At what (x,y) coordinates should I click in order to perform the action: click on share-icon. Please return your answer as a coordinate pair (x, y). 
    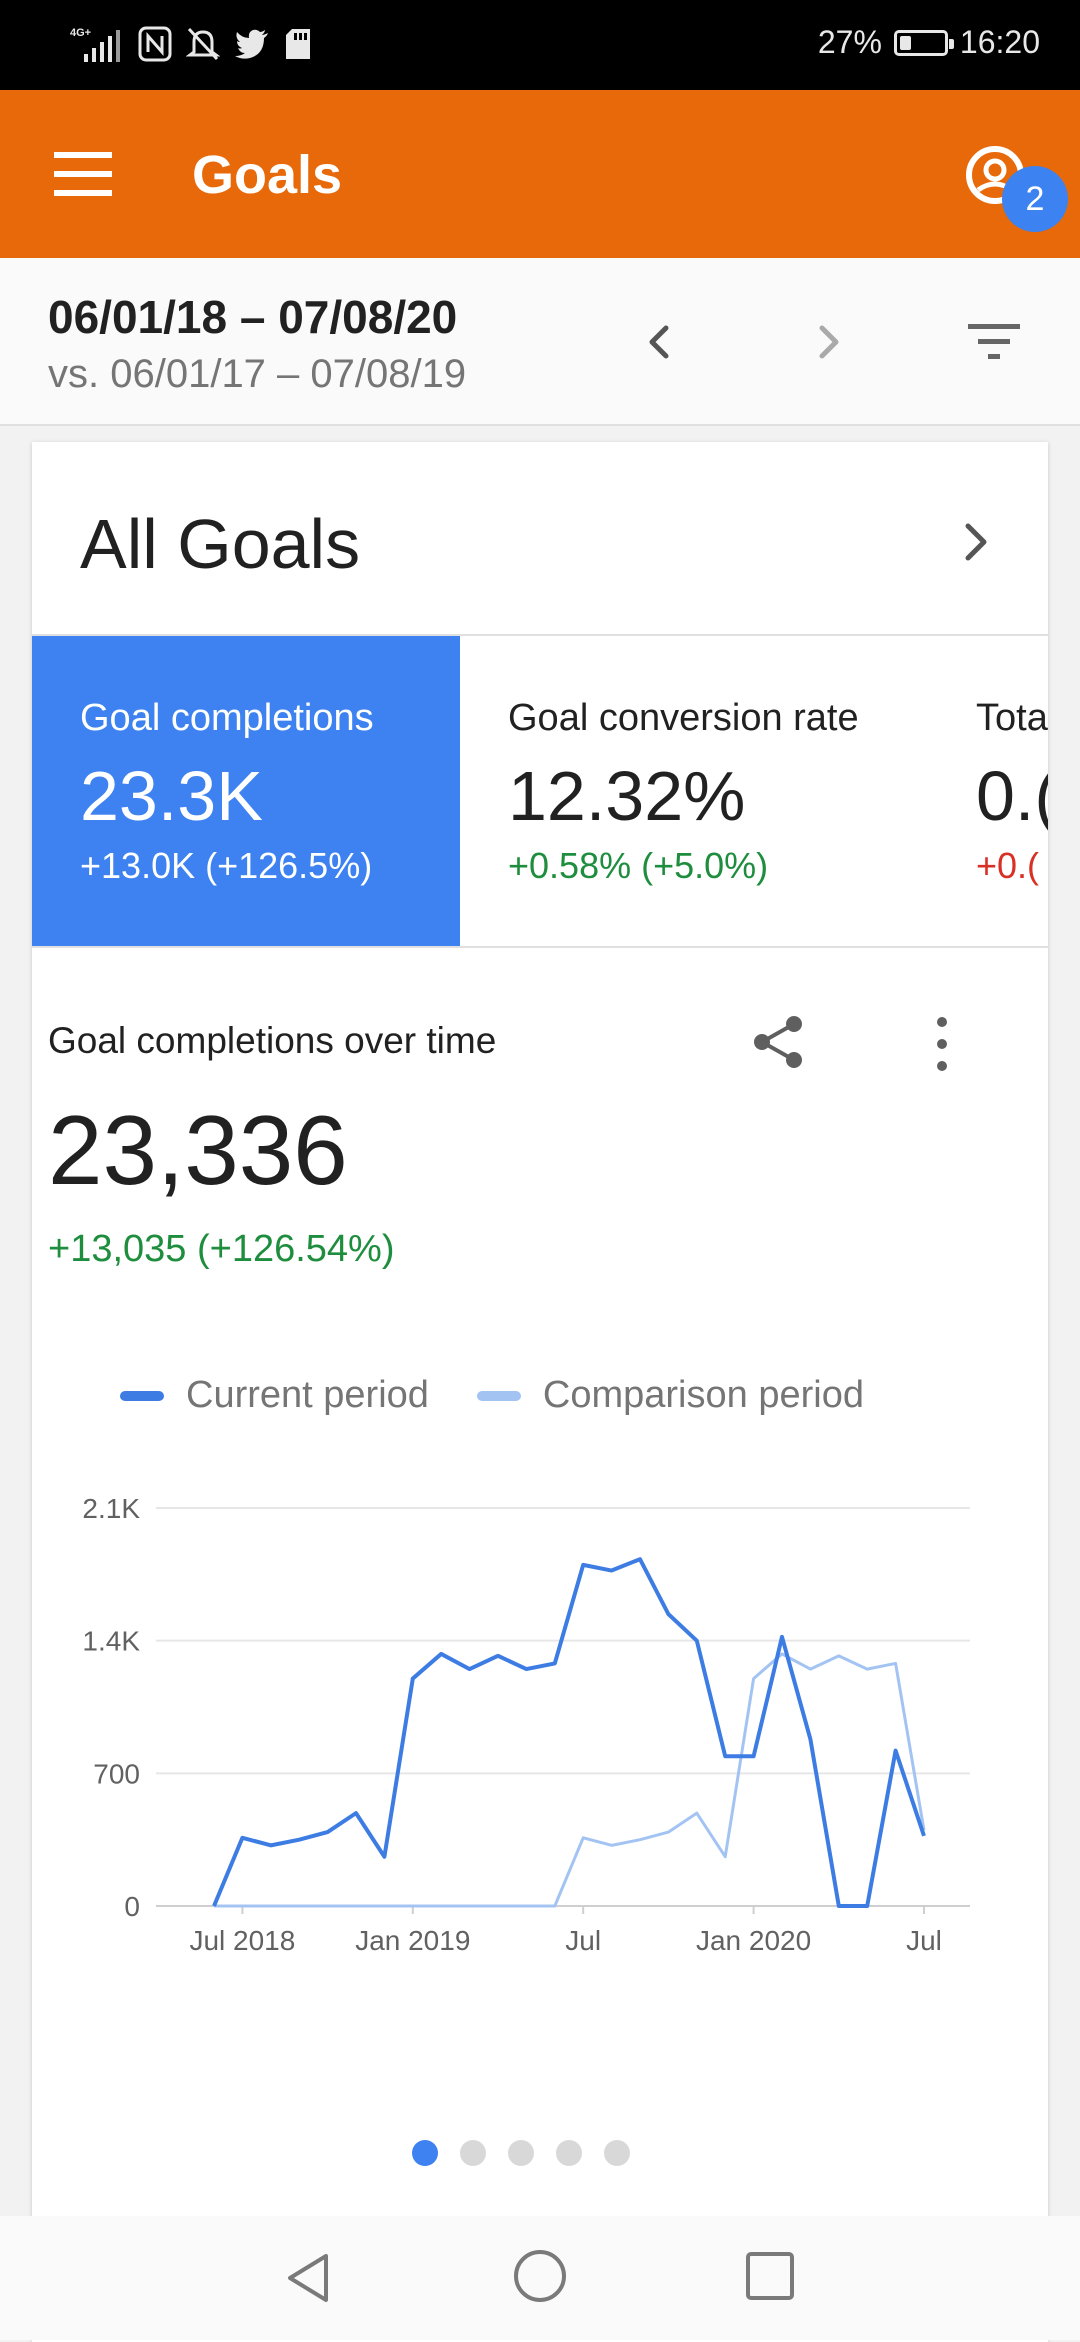
    Looking at the image, I should click on (778, 1042).